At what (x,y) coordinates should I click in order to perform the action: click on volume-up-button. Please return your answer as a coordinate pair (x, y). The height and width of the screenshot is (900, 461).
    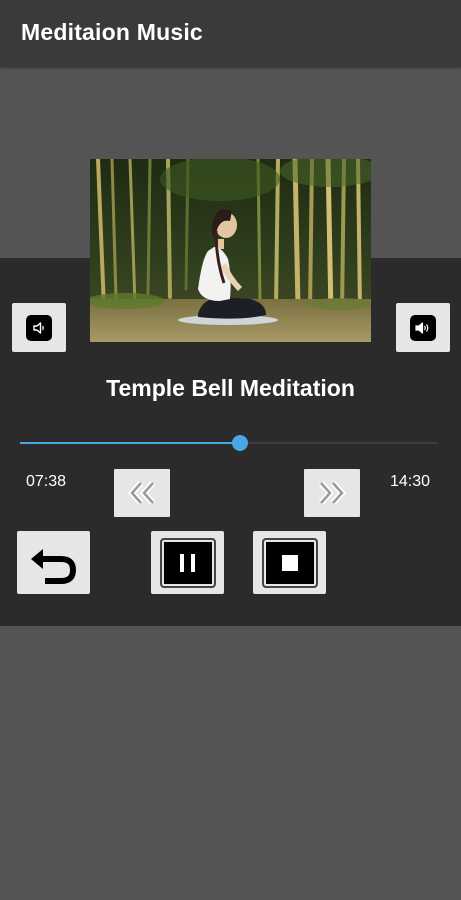
    Looking at the image, I should click on (423, 327).